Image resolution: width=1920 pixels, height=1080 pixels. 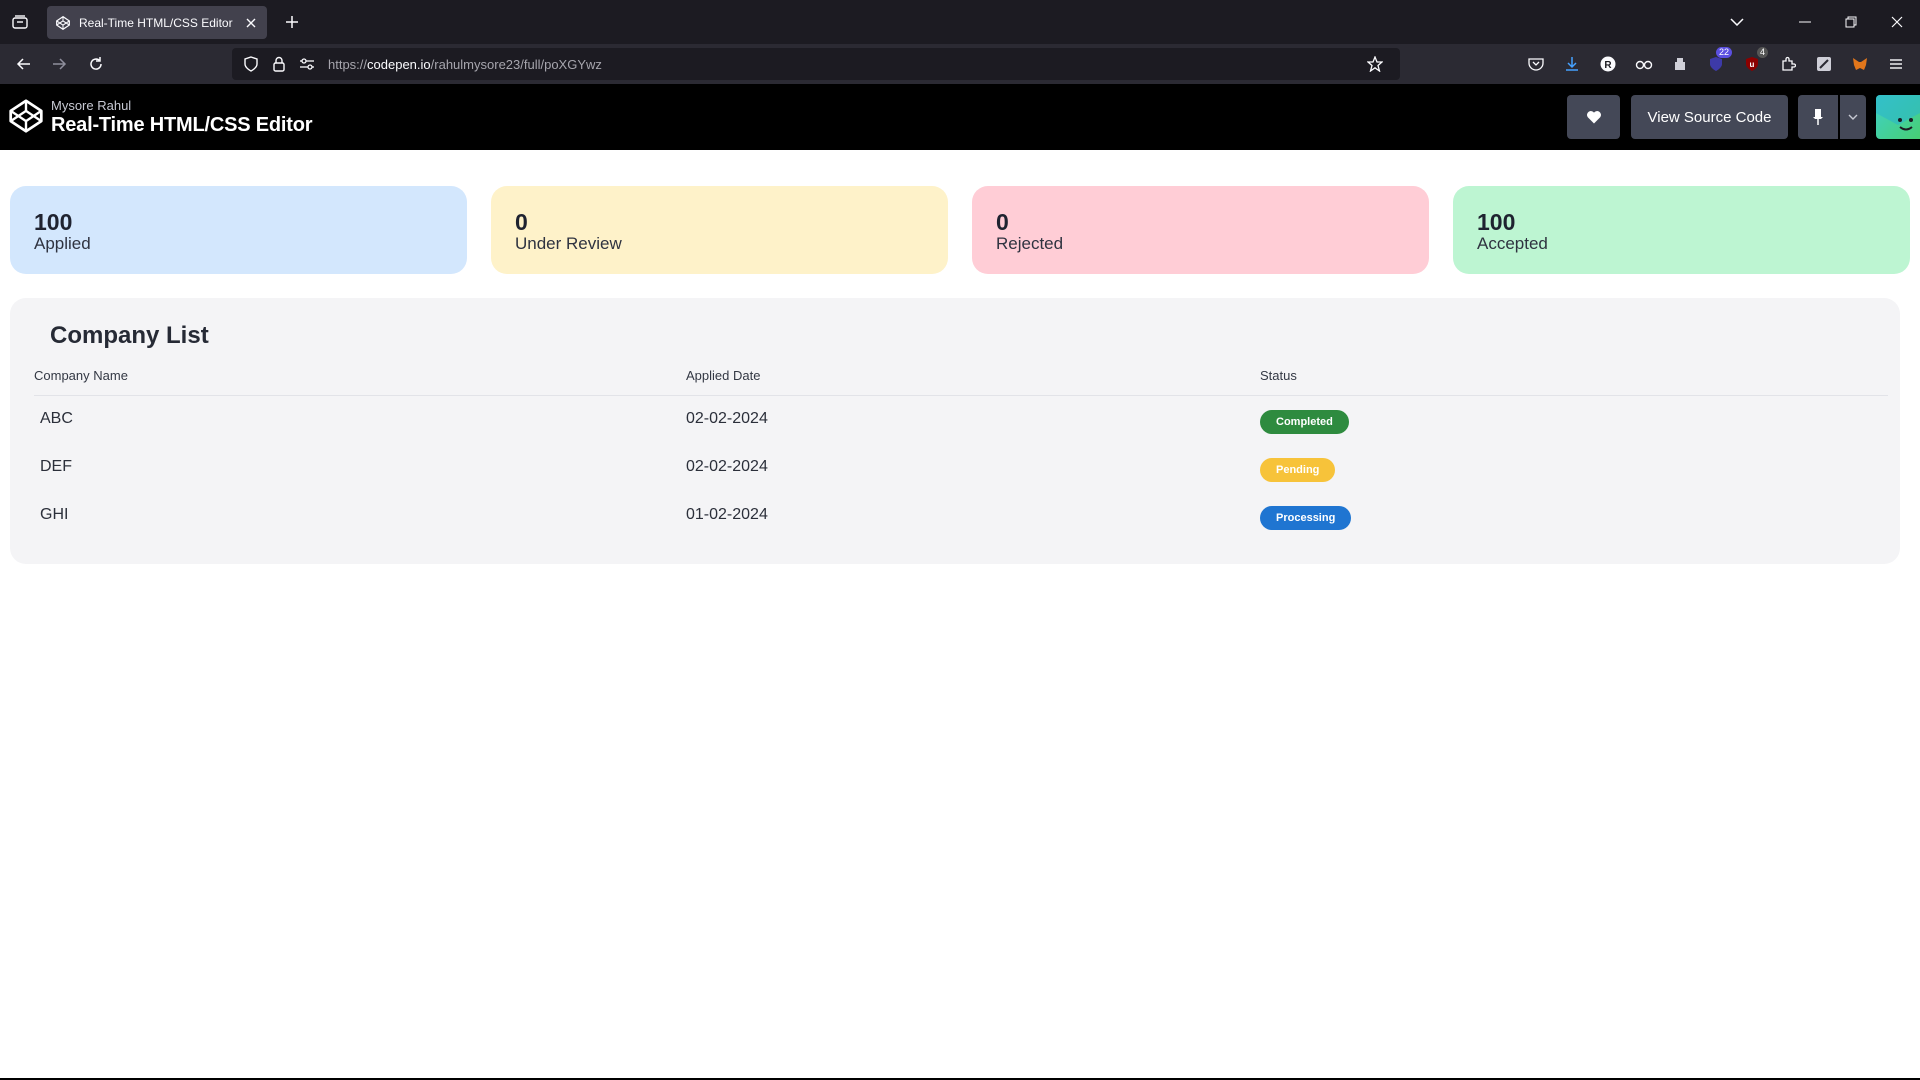 What do you see at coordinates (182, 125) in the screenshot?
I see `pen-title: Real-Time HTML/CSS Editor` at bounding box center [182, 125].